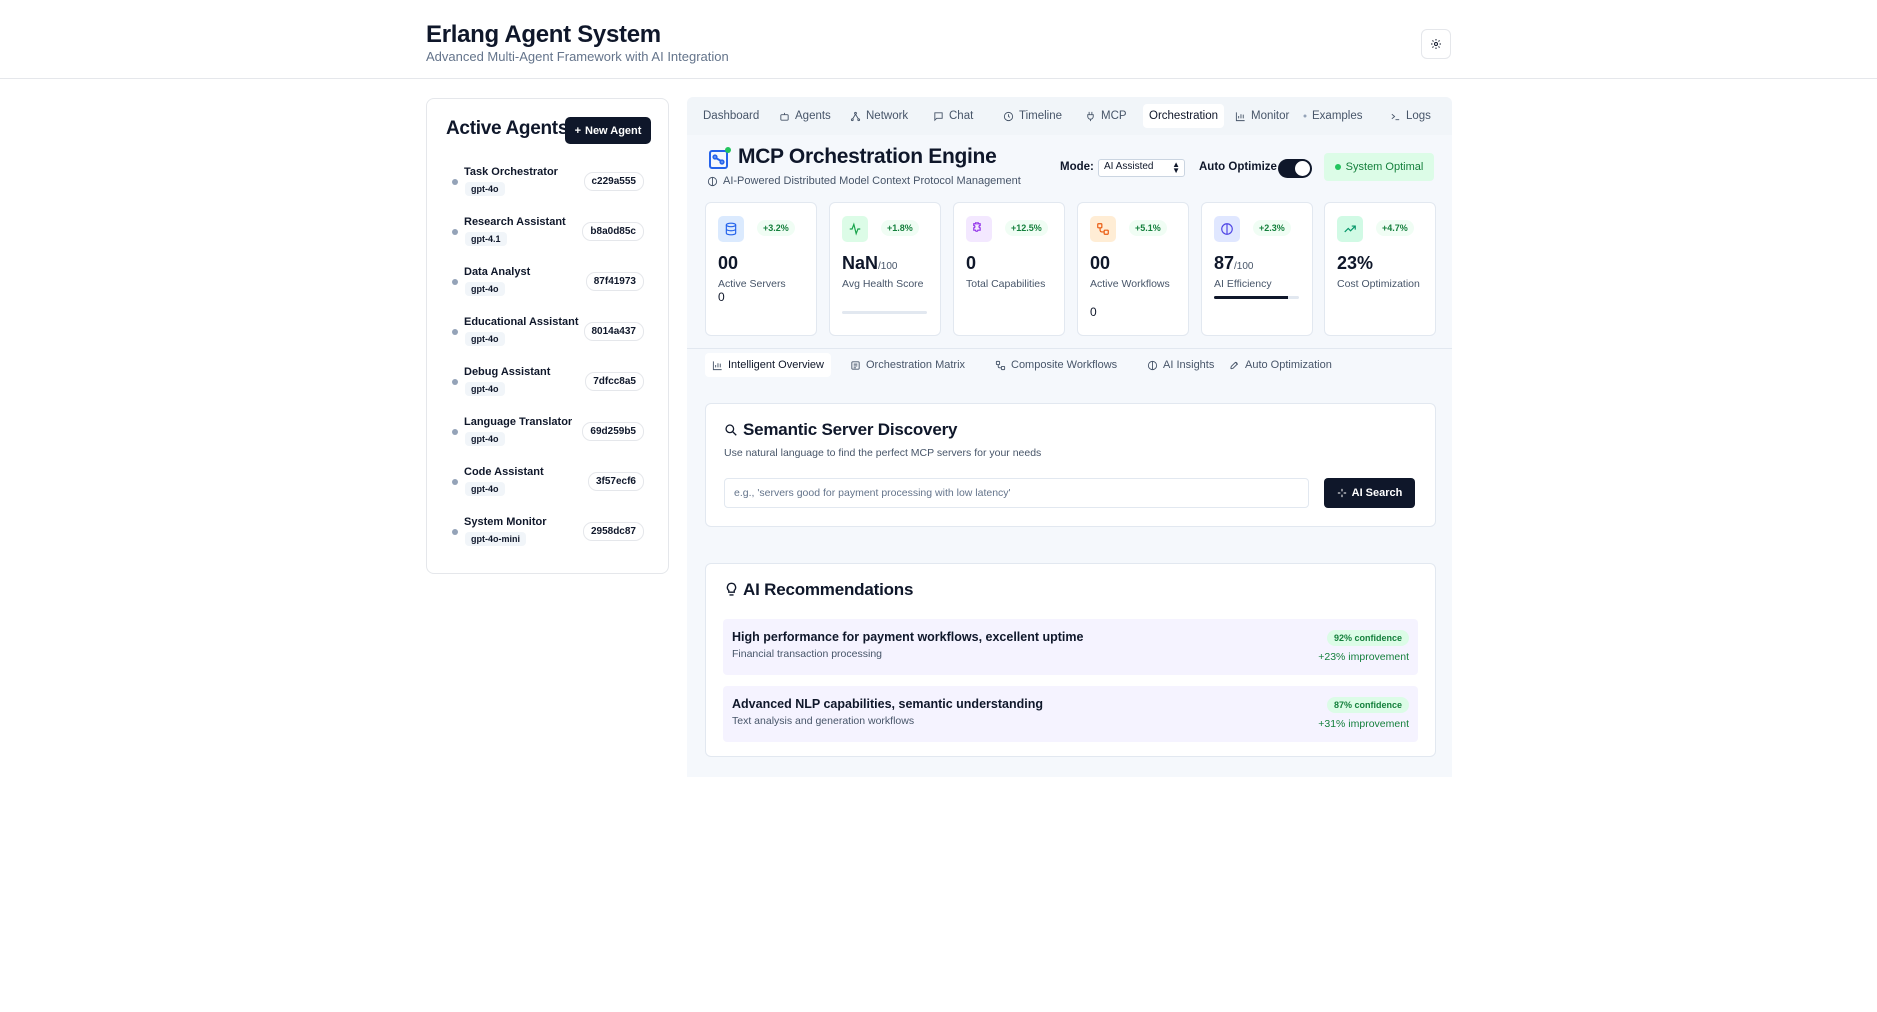 This screenshot has height=1012, width=1877. Describe the element at coordinates (869, 263) in the screenshot. I see `stat-value: NaN/100` at that location.